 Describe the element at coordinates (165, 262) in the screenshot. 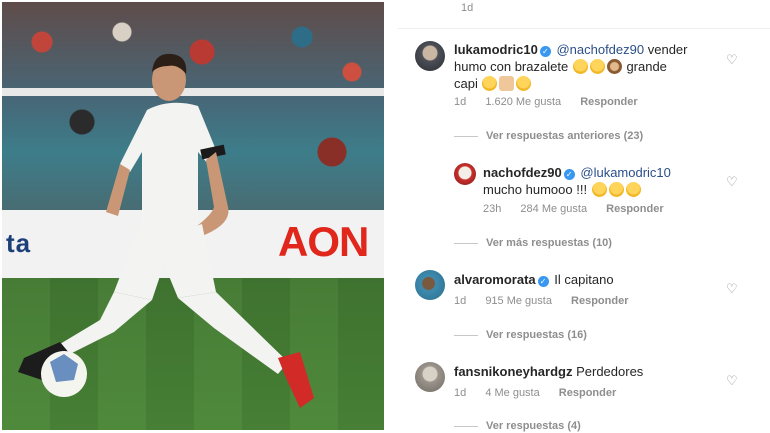

I see `player-shorts` at that location.